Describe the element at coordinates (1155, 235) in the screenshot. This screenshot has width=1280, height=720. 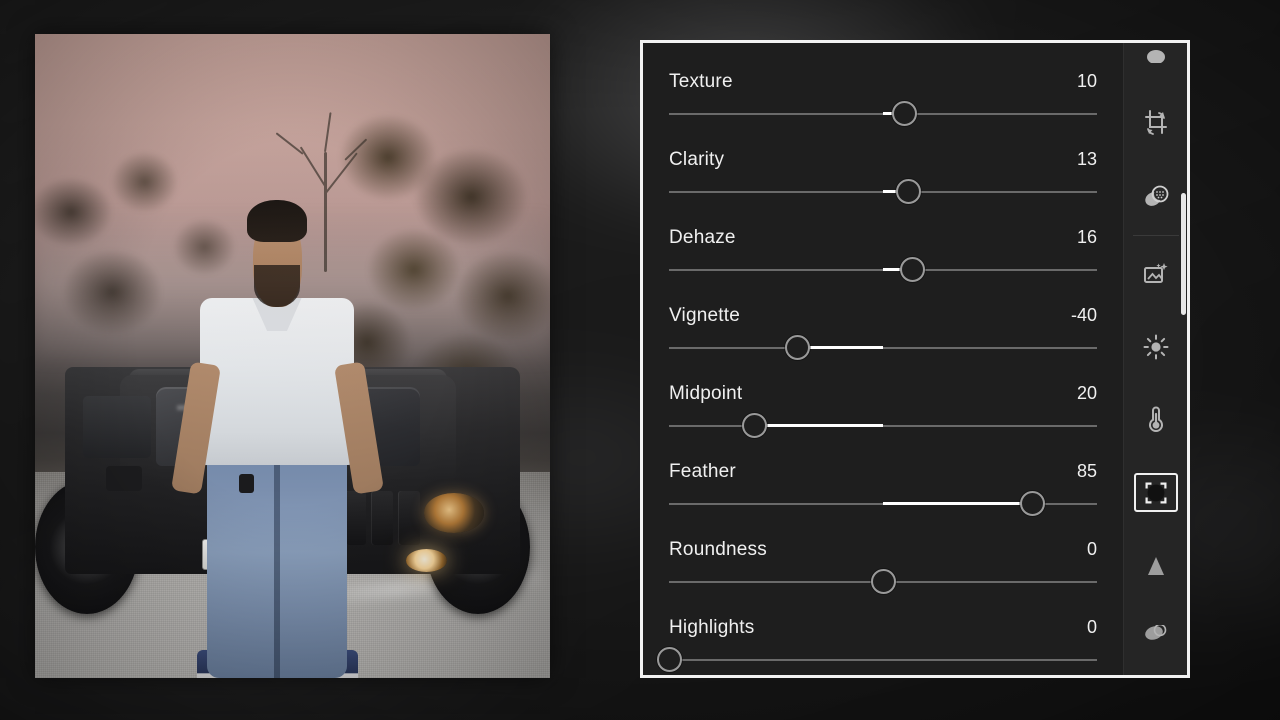
I see `rail-divider` at that location.